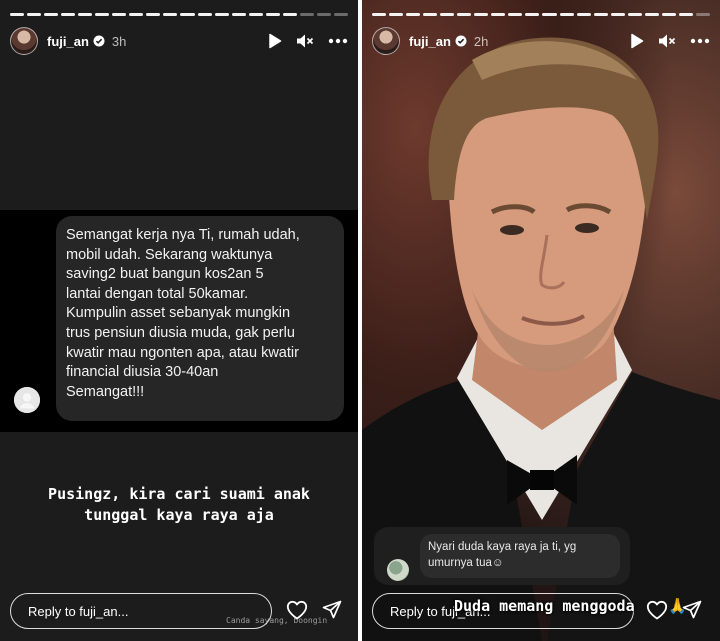  Describe the element at coordinates (677, 606) in the screenshot. I see `praying-hands-emoji: 🙏` at that location.